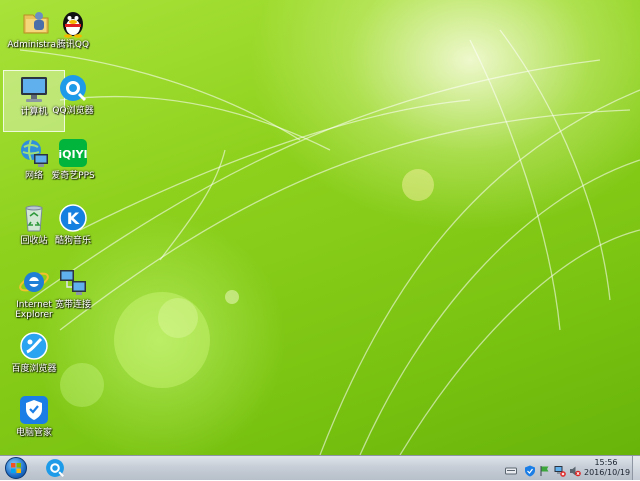 The width and height of the screenshot is (640, 481). I want to click on icon-label: 腾讯QQ, so click(73, 45).